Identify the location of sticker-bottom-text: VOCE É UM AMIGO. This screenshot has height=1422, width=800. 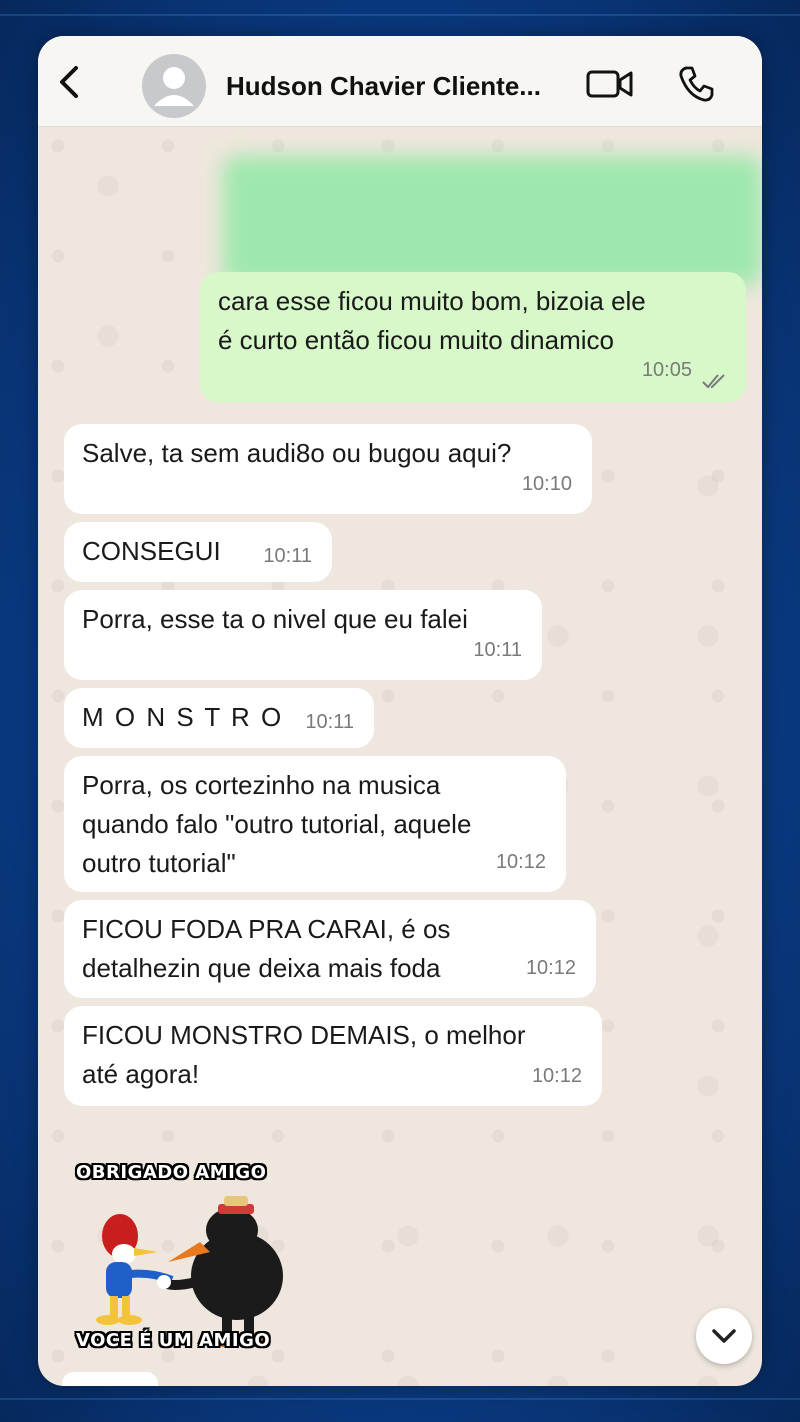
(173, 1340).